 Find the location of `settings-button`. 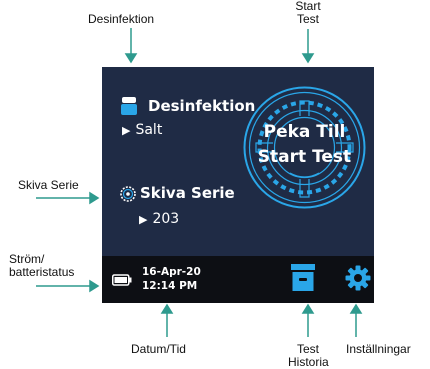

settings-button is located at coordinates (358, 278).